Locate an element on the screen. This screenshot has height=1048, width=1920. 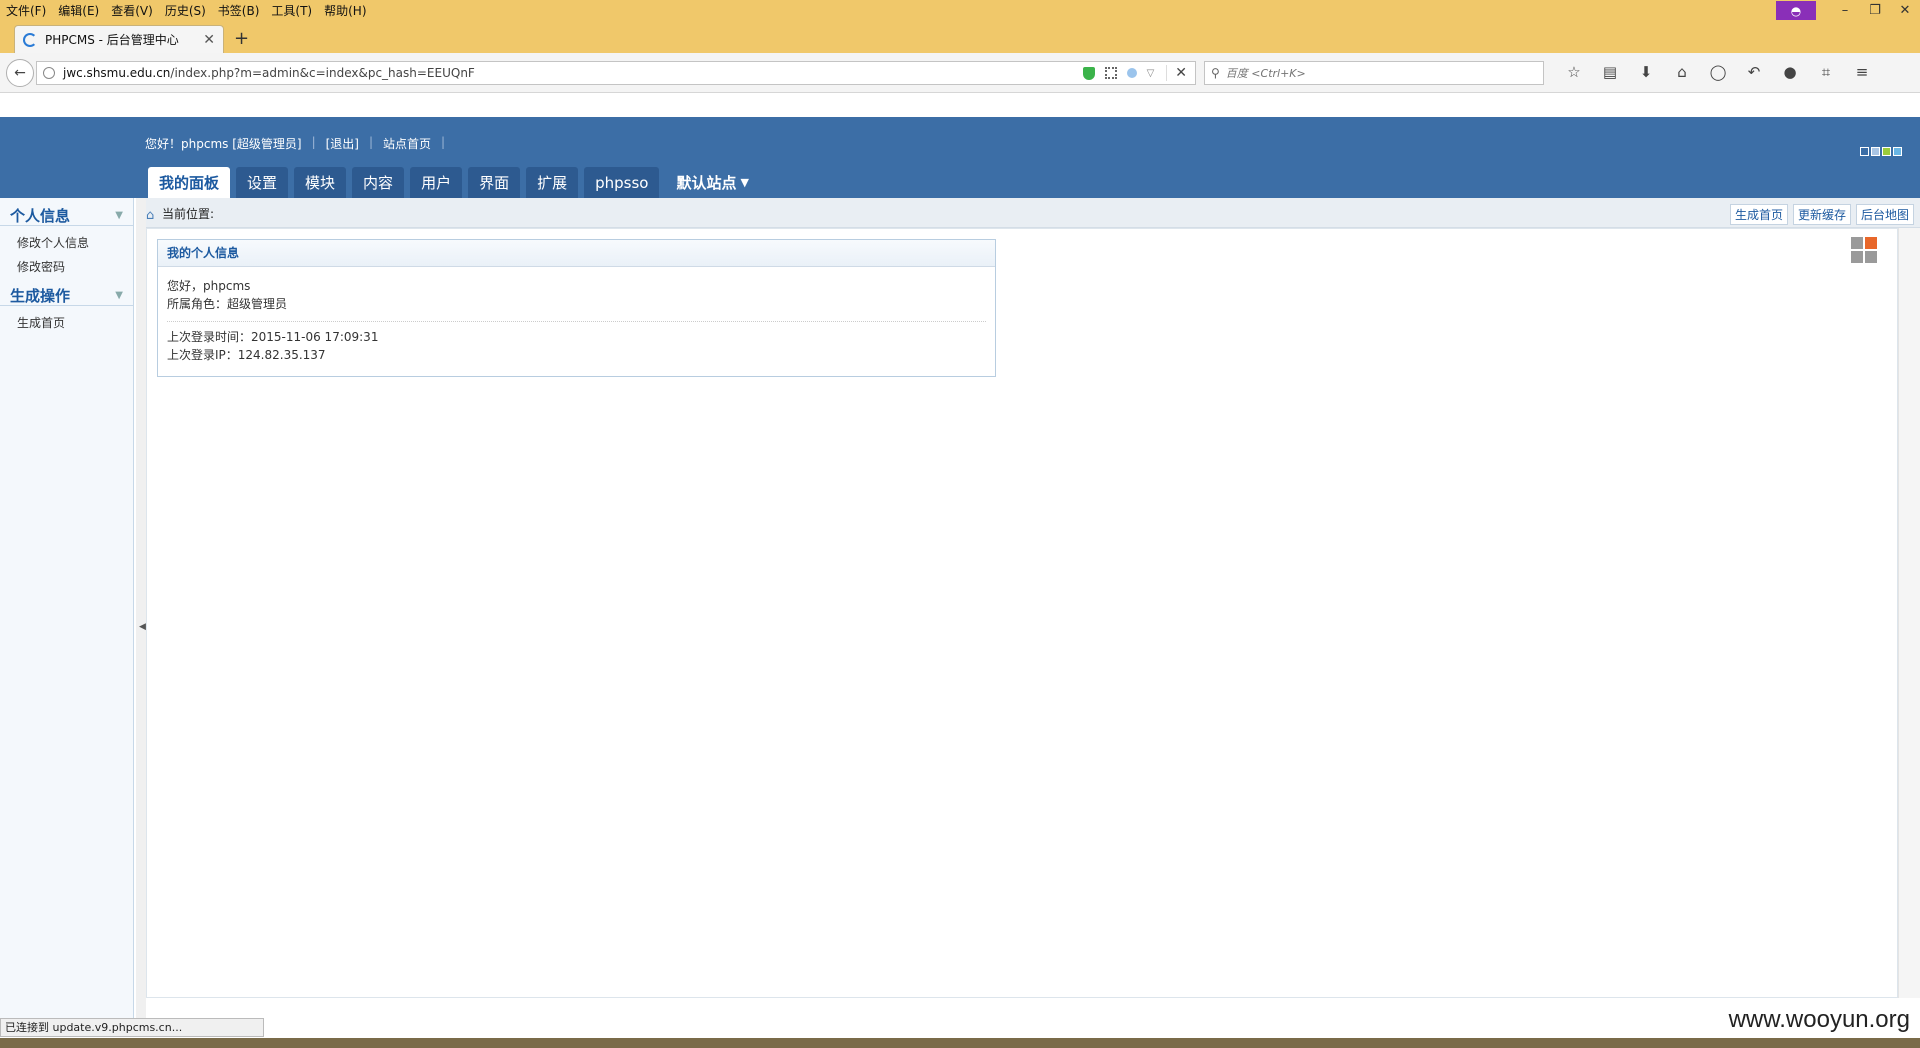
skin-lightblue-icon is located at coordinates (1875, 151).